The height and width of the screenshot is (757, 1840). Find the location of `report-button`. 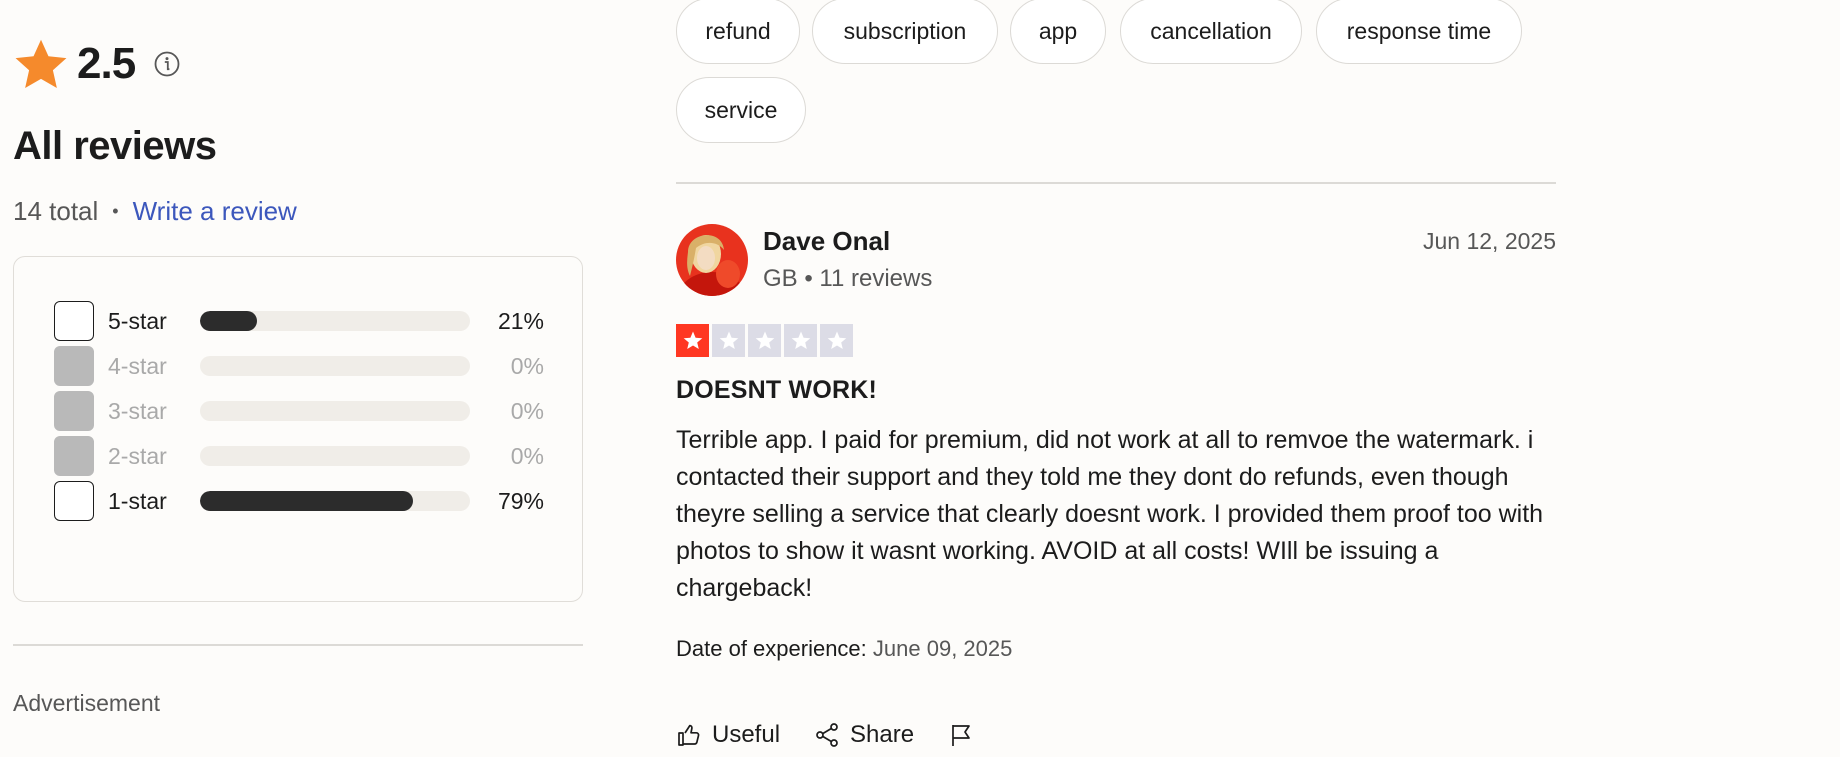

report-button is located at coordinates (961, 735).